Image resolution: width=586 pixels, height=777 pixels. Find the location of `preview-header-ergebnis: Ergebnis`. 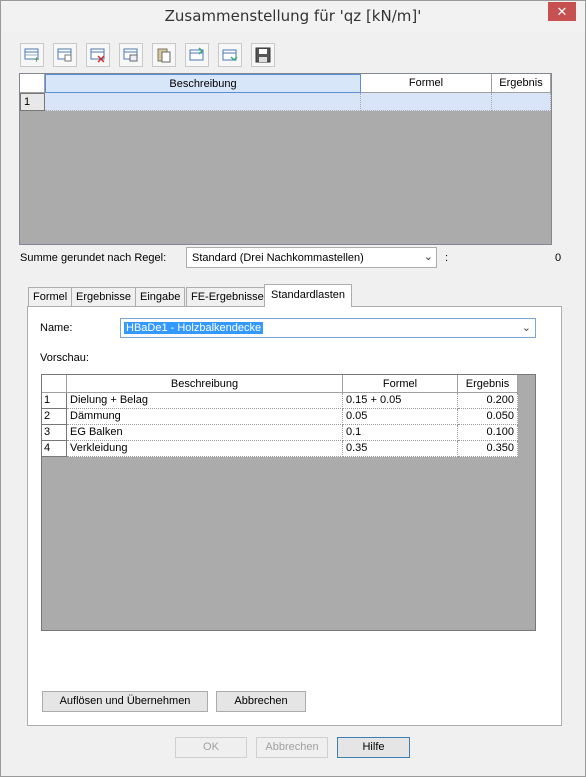

preview-header-ergebnis: Ergebnis is located at coordinates (488, 384).